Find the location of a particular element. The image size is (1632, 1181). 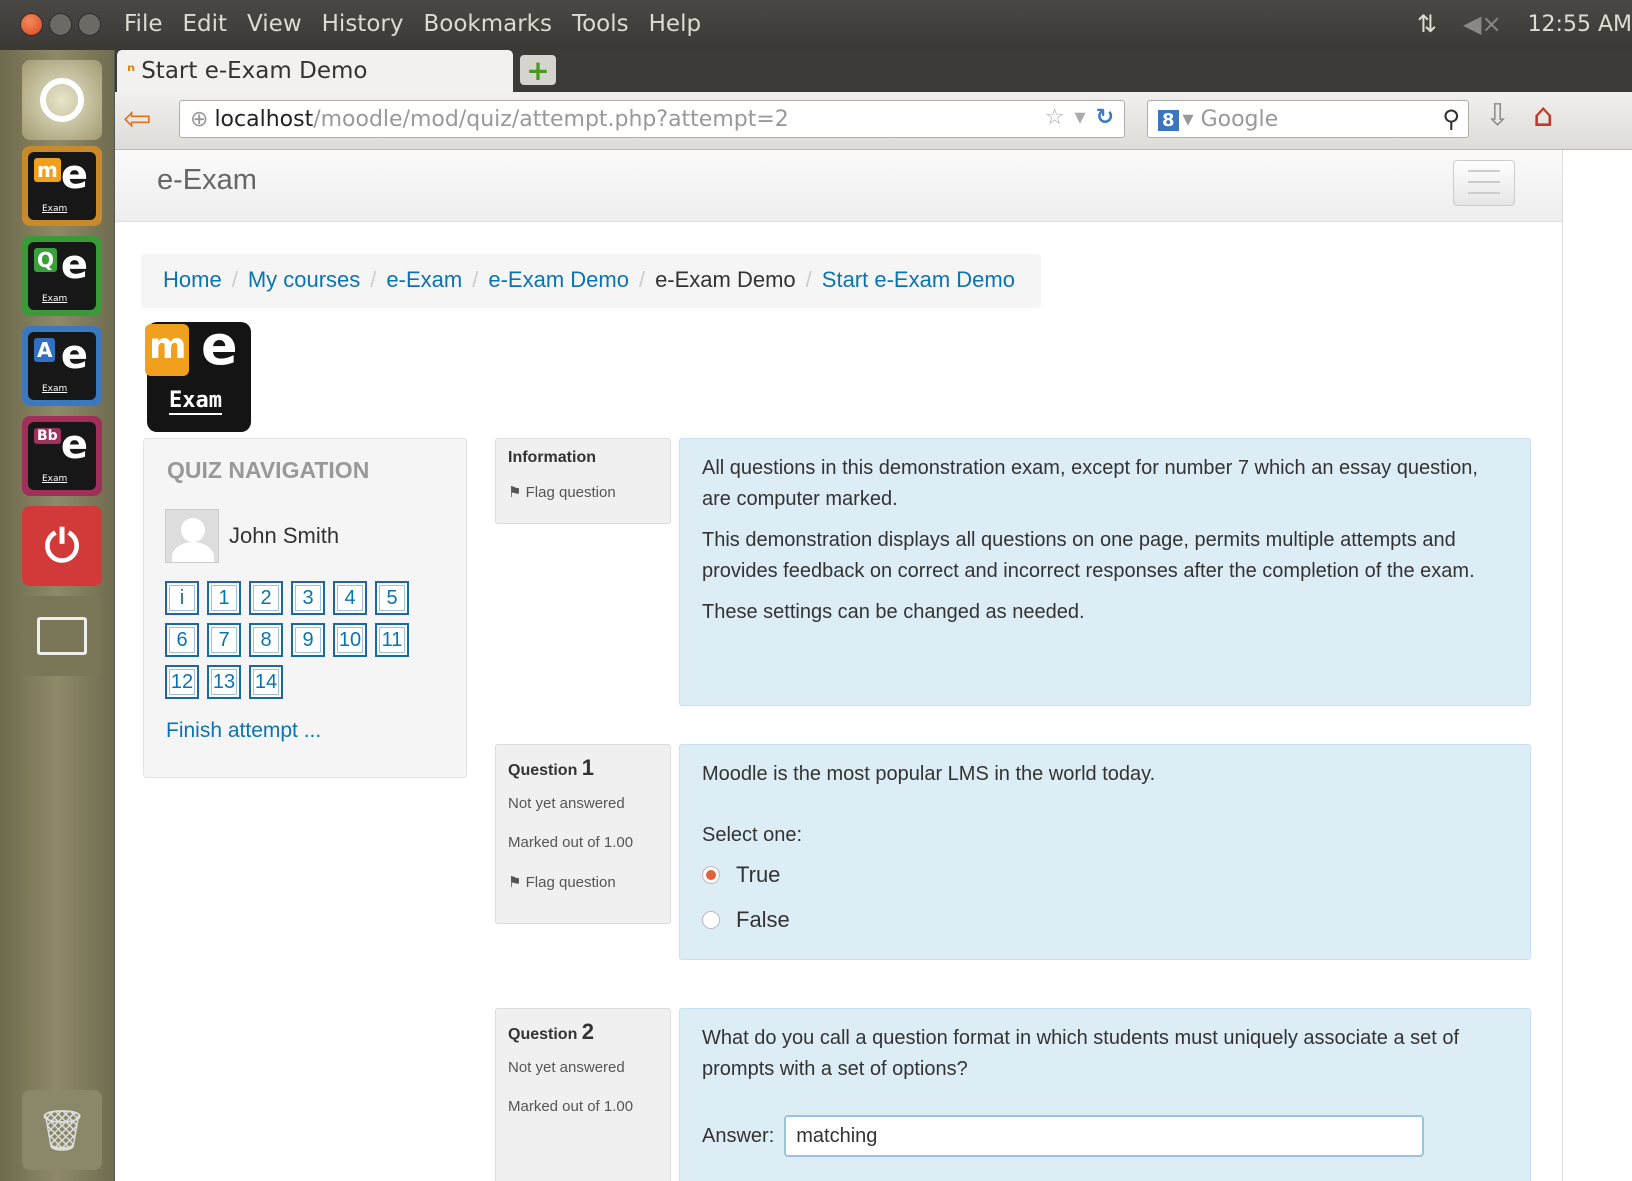

search-icon: ⚲ is located at coordinates (1451, 119).